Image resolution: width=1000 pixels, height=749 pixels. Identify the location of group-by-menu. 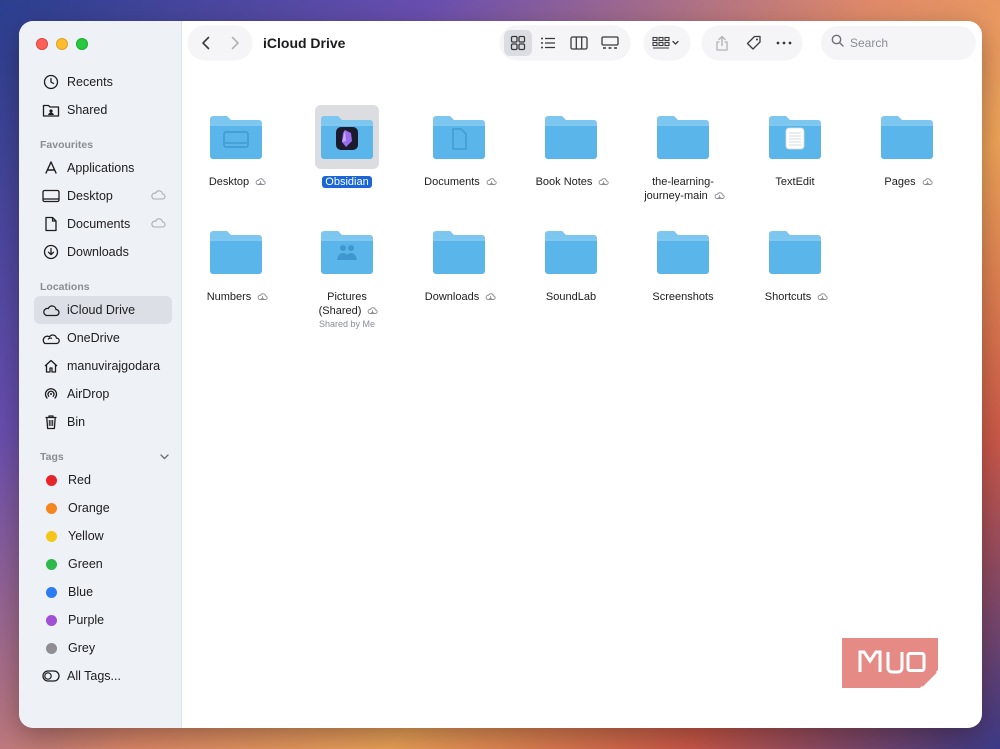
(667, 43).